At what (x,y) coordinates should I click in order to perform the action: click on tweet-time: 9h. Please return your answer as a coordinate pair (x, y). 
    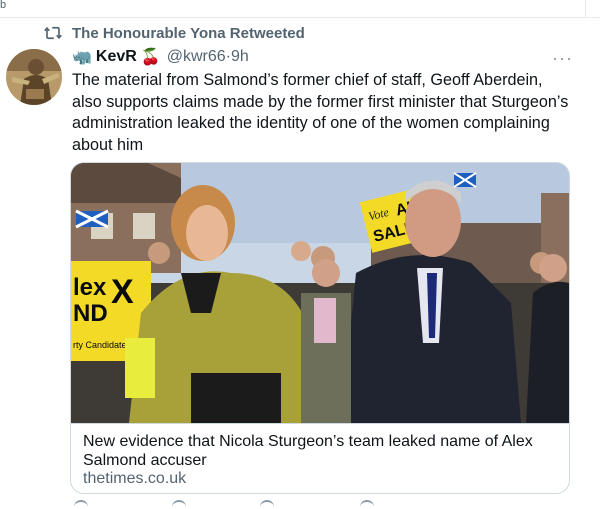
    Looking at the image, I should click on (240, 57).